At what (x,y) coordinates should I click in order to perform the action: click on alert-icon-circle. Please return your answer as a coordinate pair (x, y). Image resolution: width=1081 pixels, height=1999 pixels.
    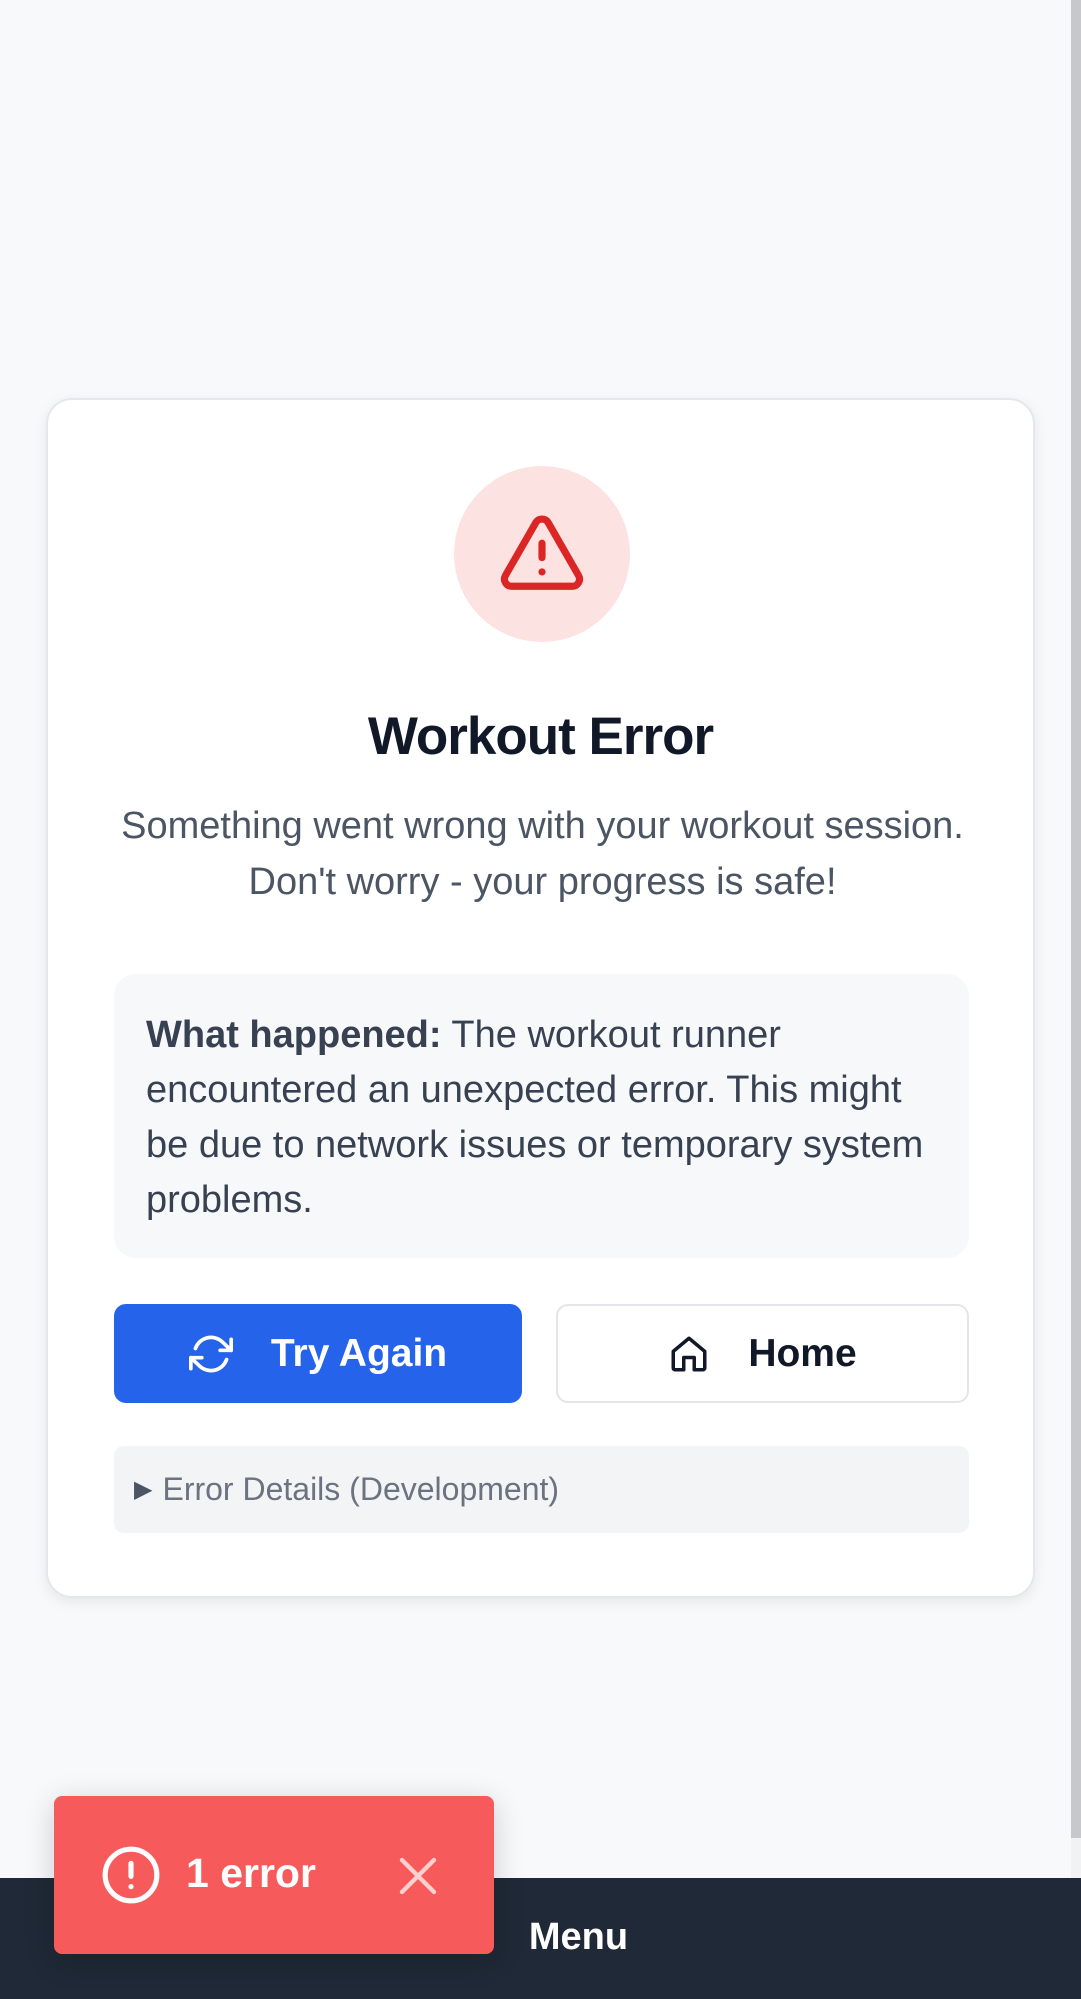
    Looking at the image, I should click on (542, 554).